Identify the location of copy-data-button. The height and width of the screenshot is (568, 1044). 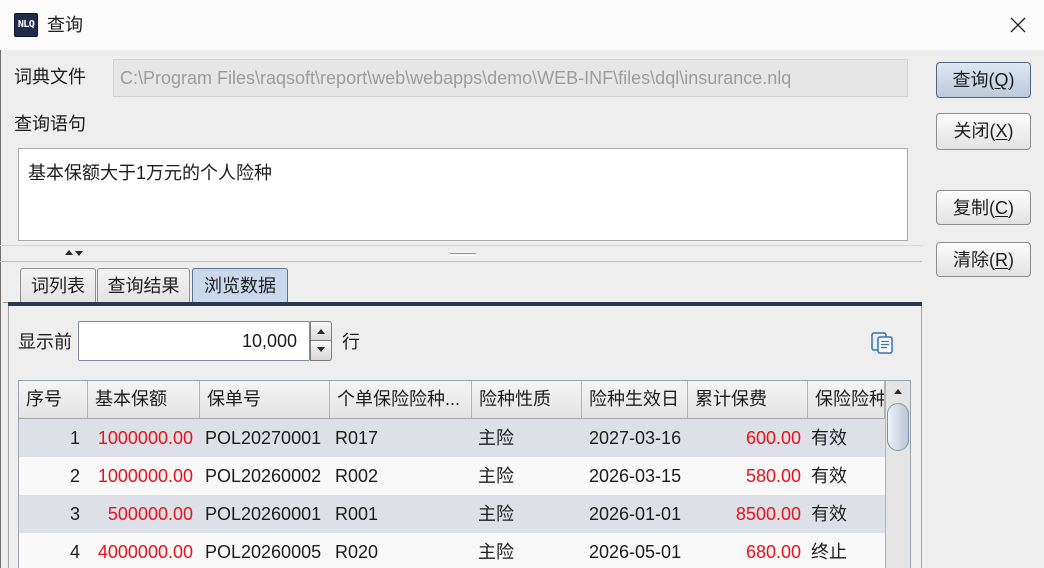
(882, 343).